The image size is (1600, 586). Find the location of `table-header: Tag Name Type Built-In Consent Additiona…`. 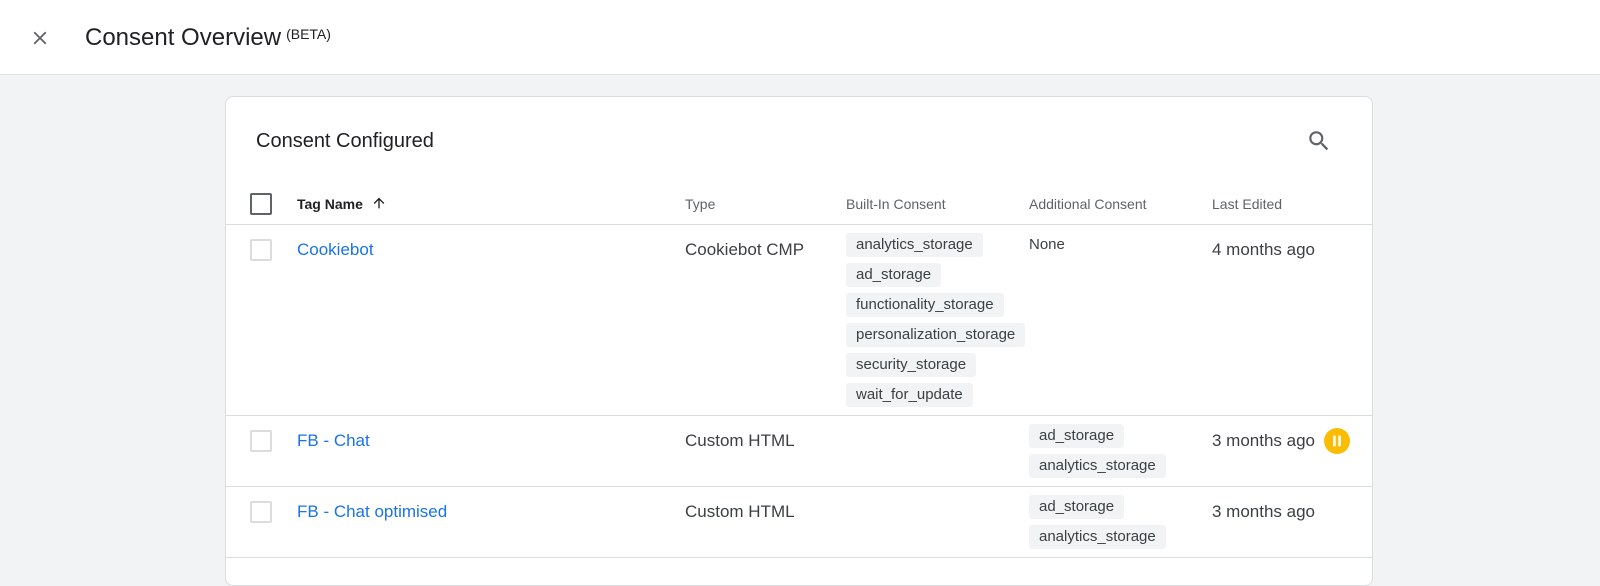

table-header: Tag Name Type Built-In Consent Additiona… is located at coordinates (799, 204).